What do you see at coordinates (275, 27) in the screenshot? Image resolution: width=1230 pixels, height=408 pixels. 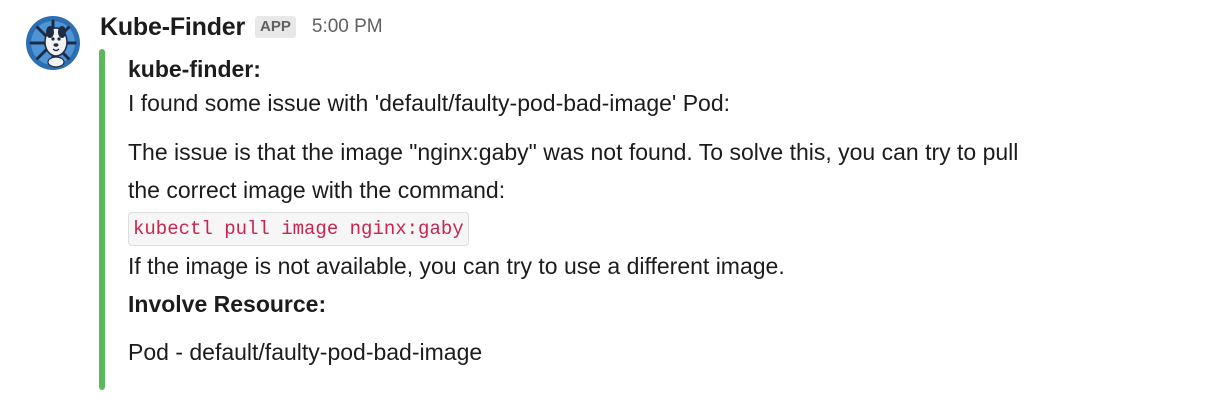 I see `app-badge: APP` at bounding box center [275, 27].